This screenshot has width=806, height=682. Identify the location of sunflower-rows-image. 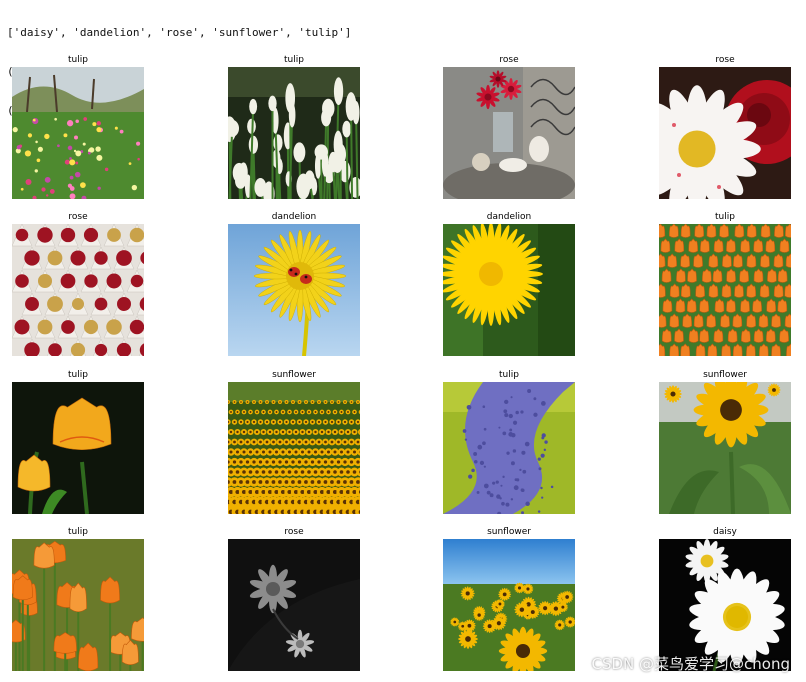
(294, 448).